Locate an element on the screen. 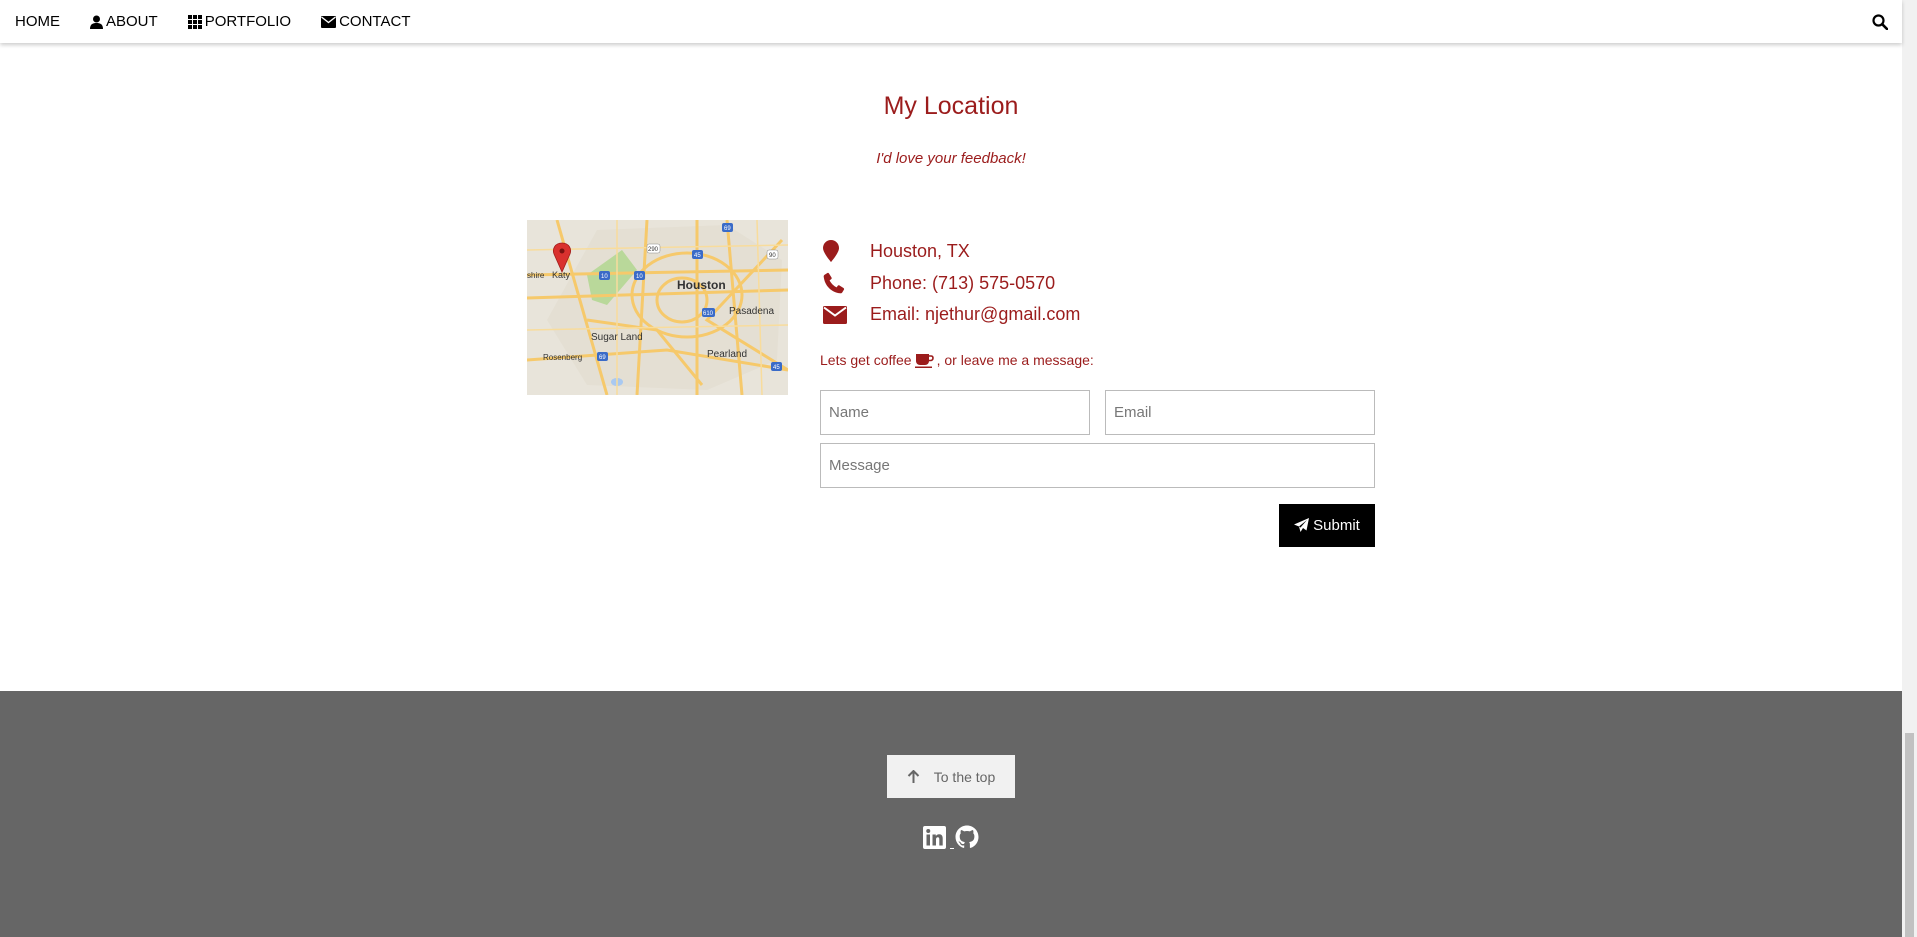  coffee-icon is located at coordinates (924, 360).